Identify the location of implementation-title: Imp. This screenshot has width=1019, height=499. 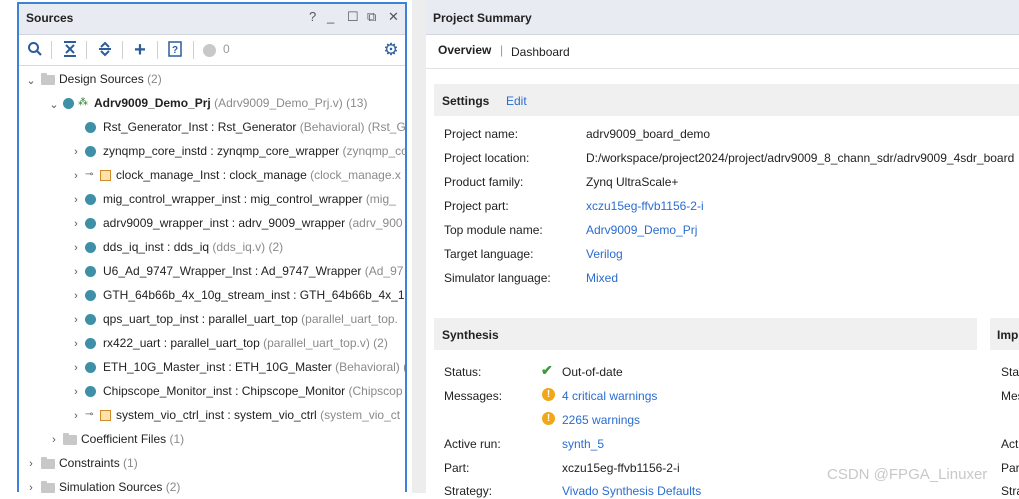
(1008, 335).